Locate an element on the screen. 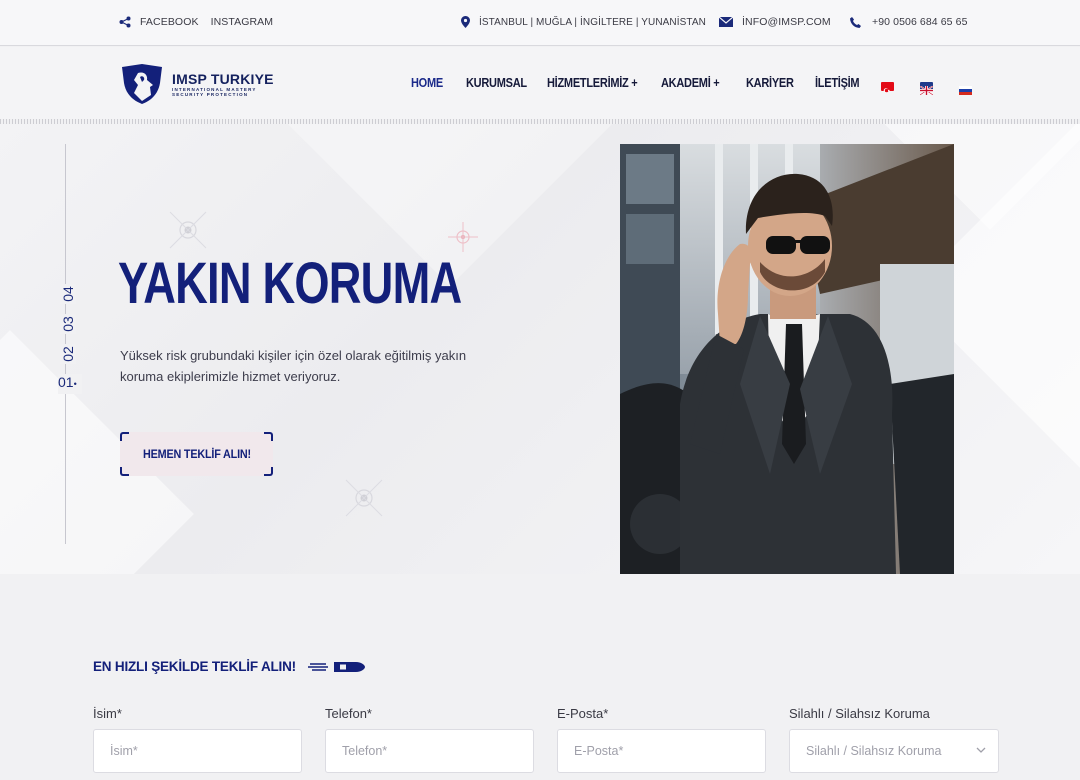 The image size is (1080, 780). logo-subtitle-2: SECURITY PROTECTION is located at coordinates (210, 94).